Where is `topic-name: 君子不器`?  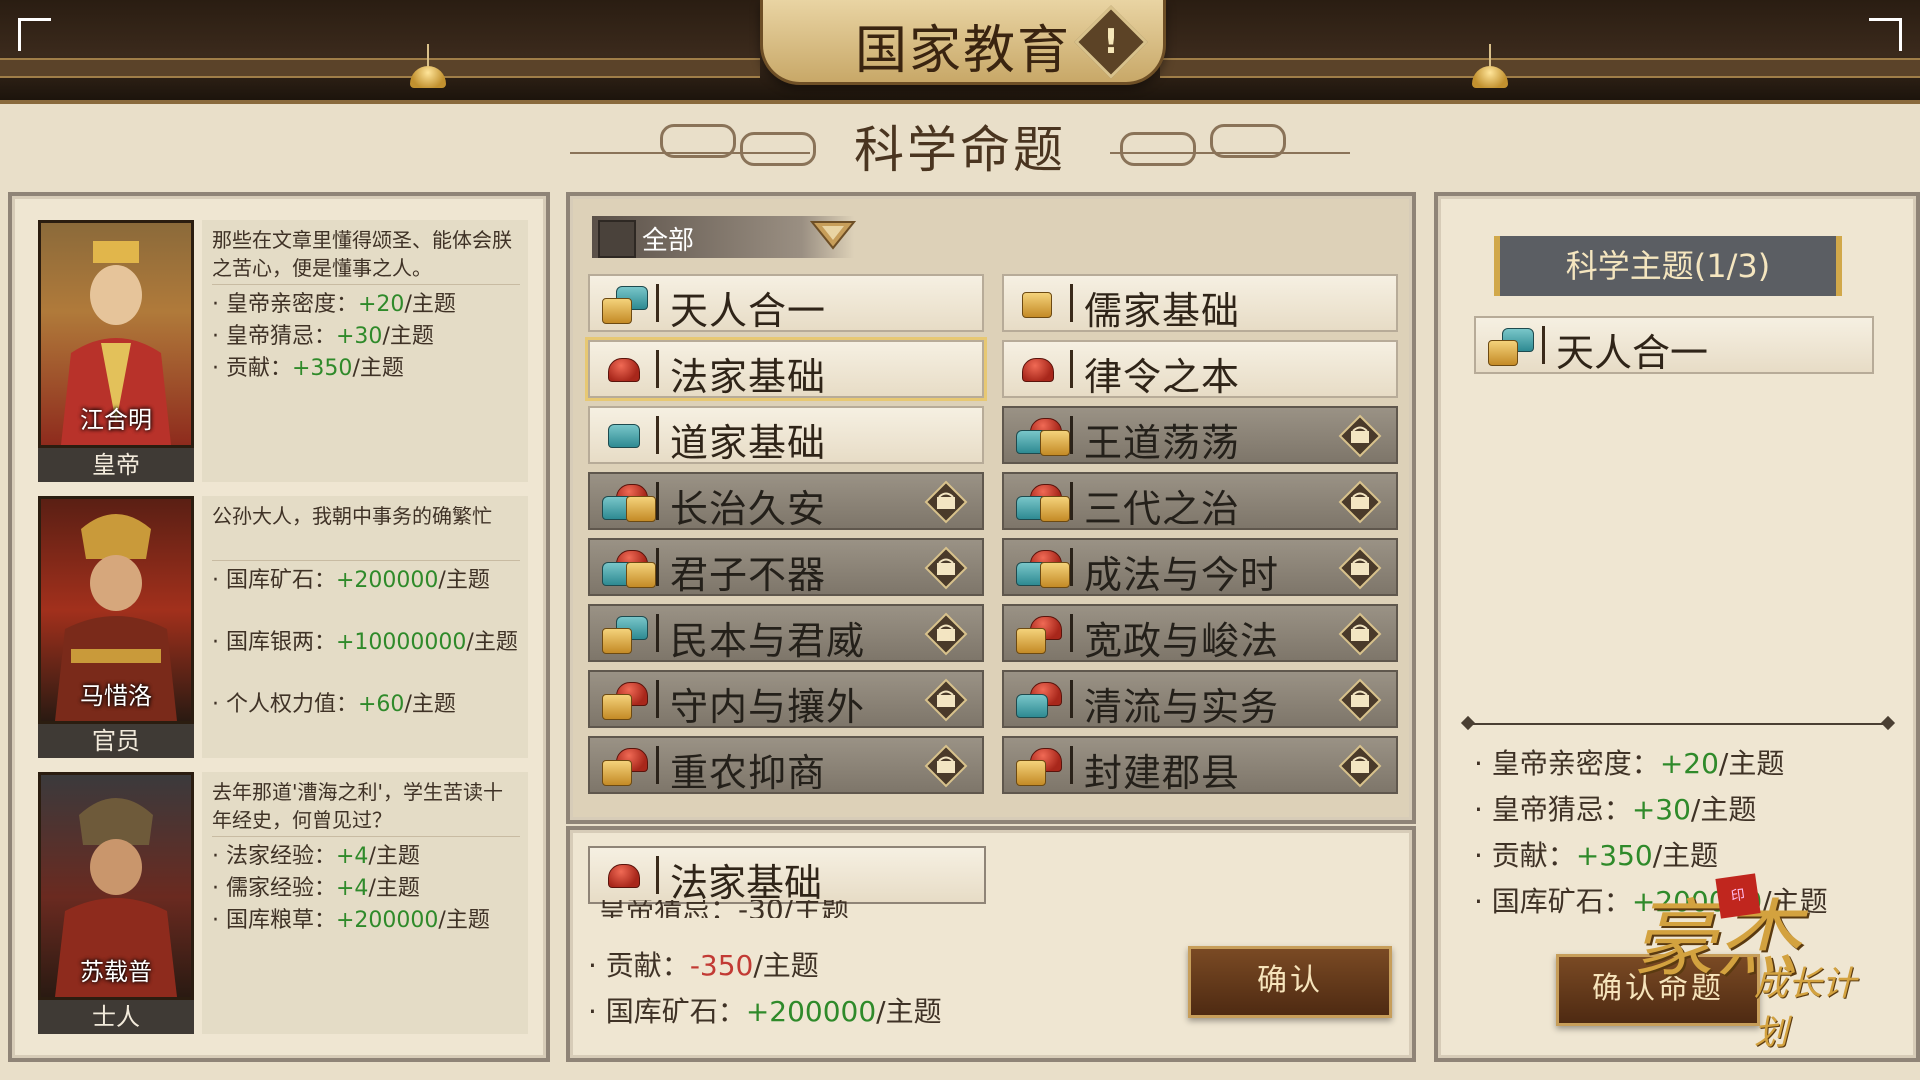 topic-name: 君子不器 is located at coordinates (748, 575).